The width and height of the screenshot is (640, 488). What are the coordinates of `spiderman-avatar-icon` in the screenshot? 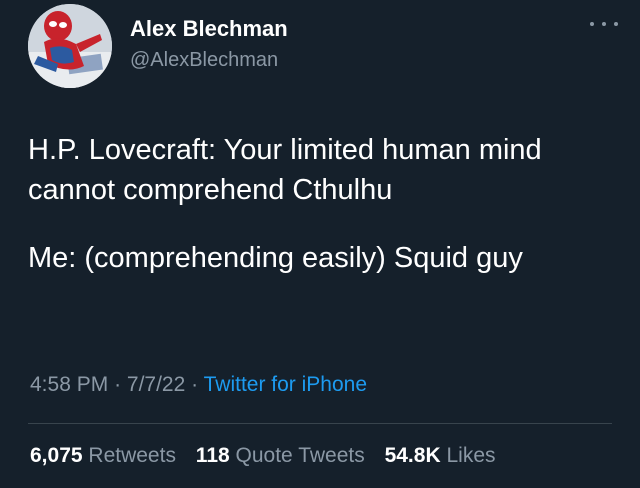 It's located at (70, 46).